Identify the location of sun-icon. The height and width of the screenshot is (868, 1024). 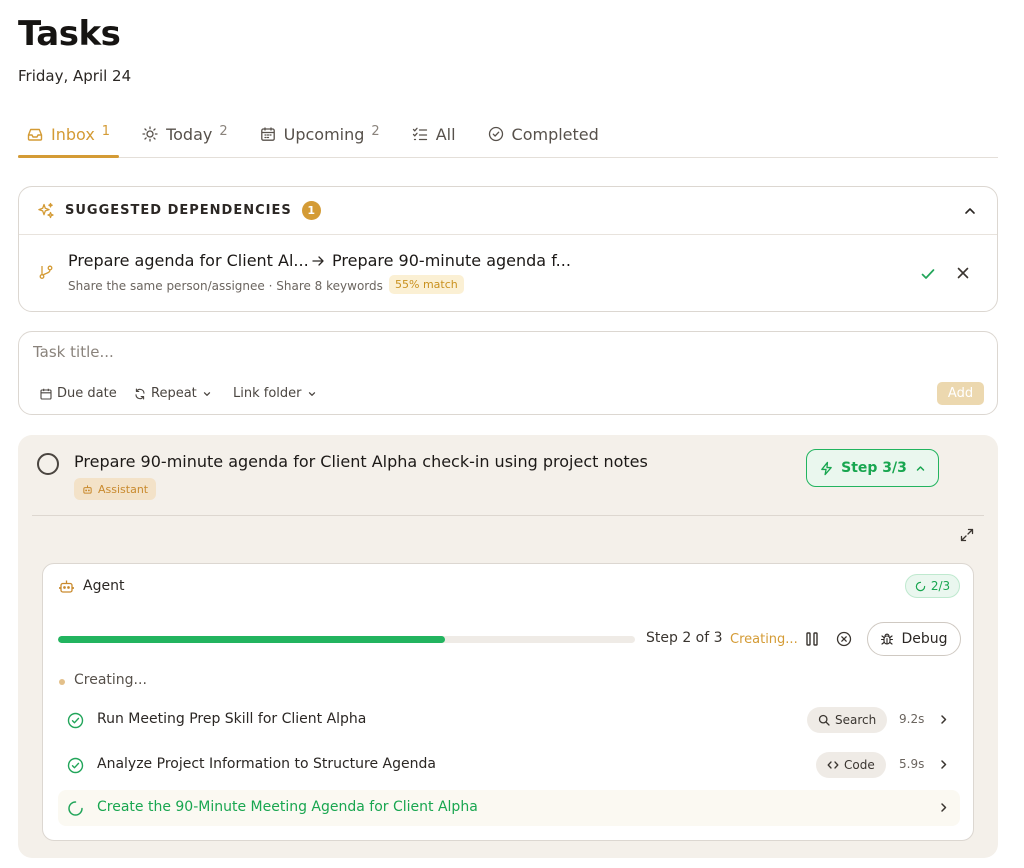
(150, 134).